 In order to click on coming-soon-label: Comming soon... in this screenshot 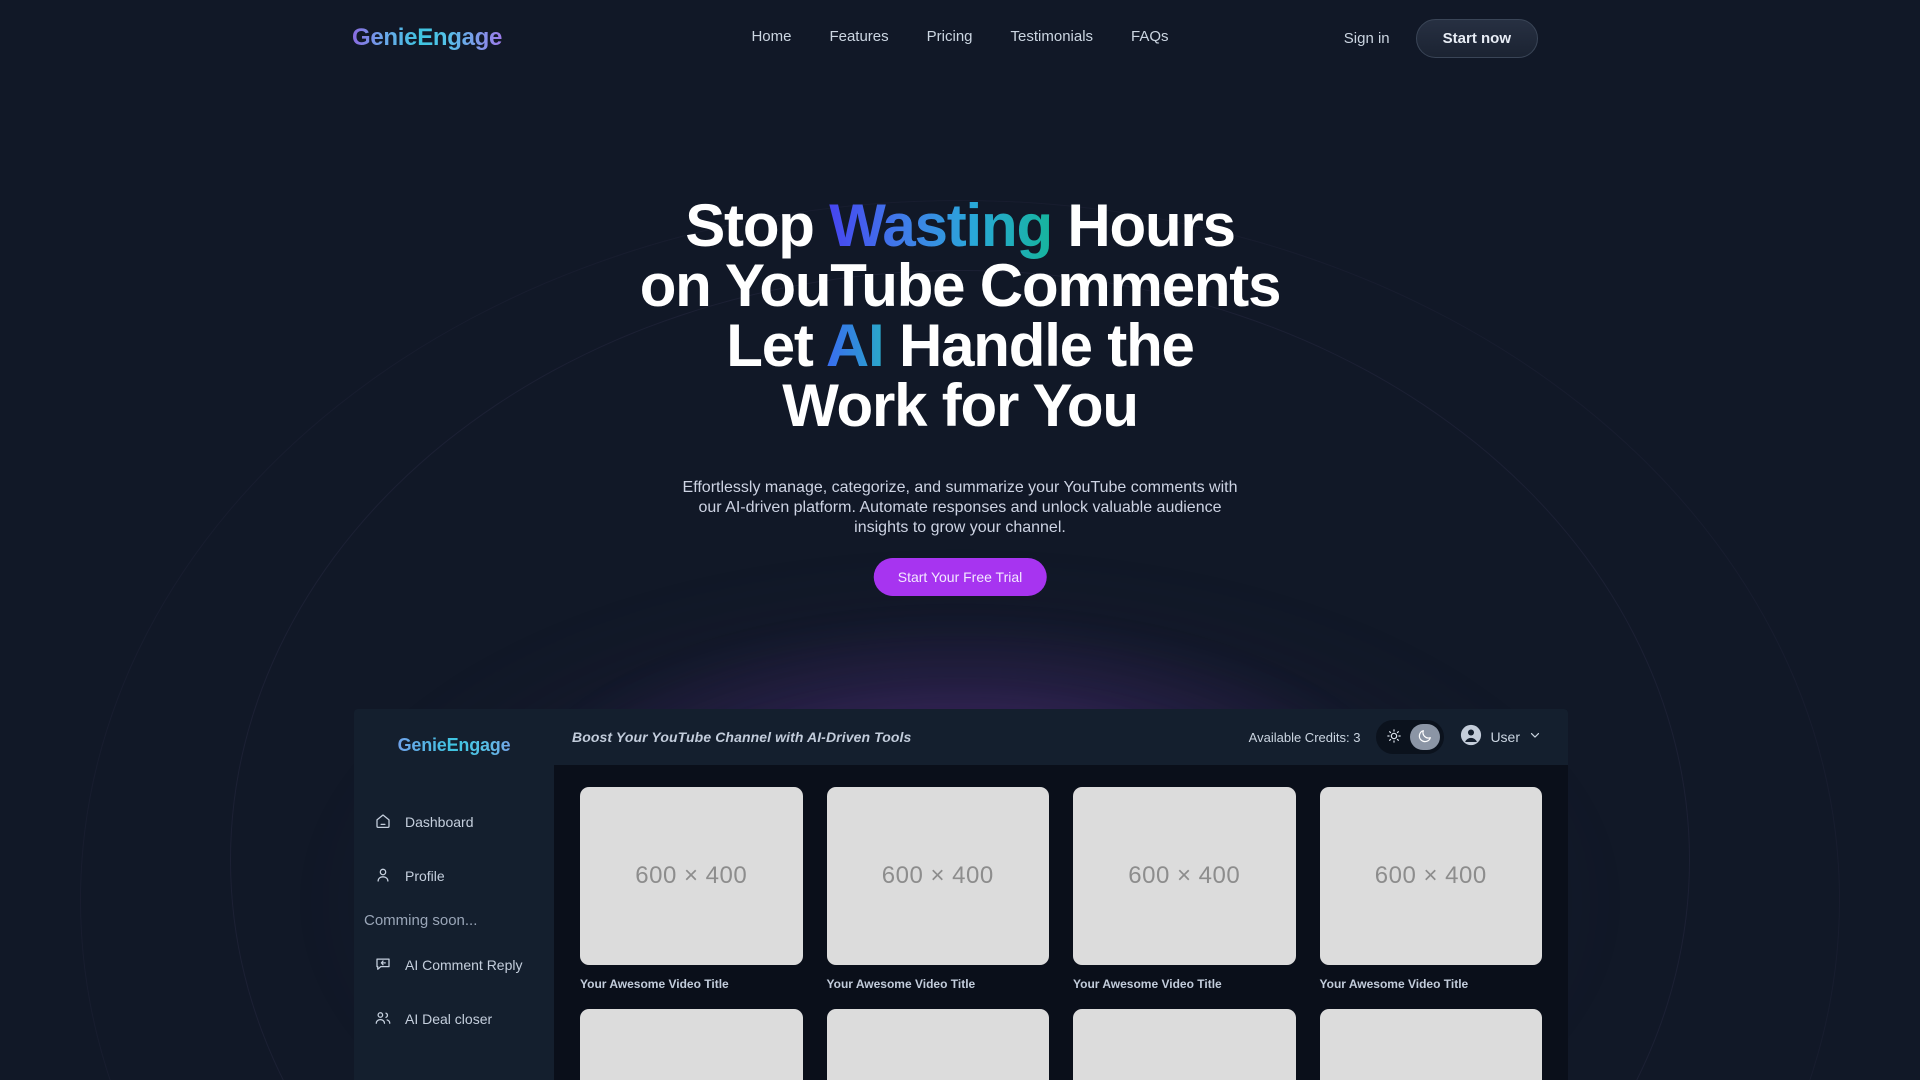, I will do `click(421, 920)`.